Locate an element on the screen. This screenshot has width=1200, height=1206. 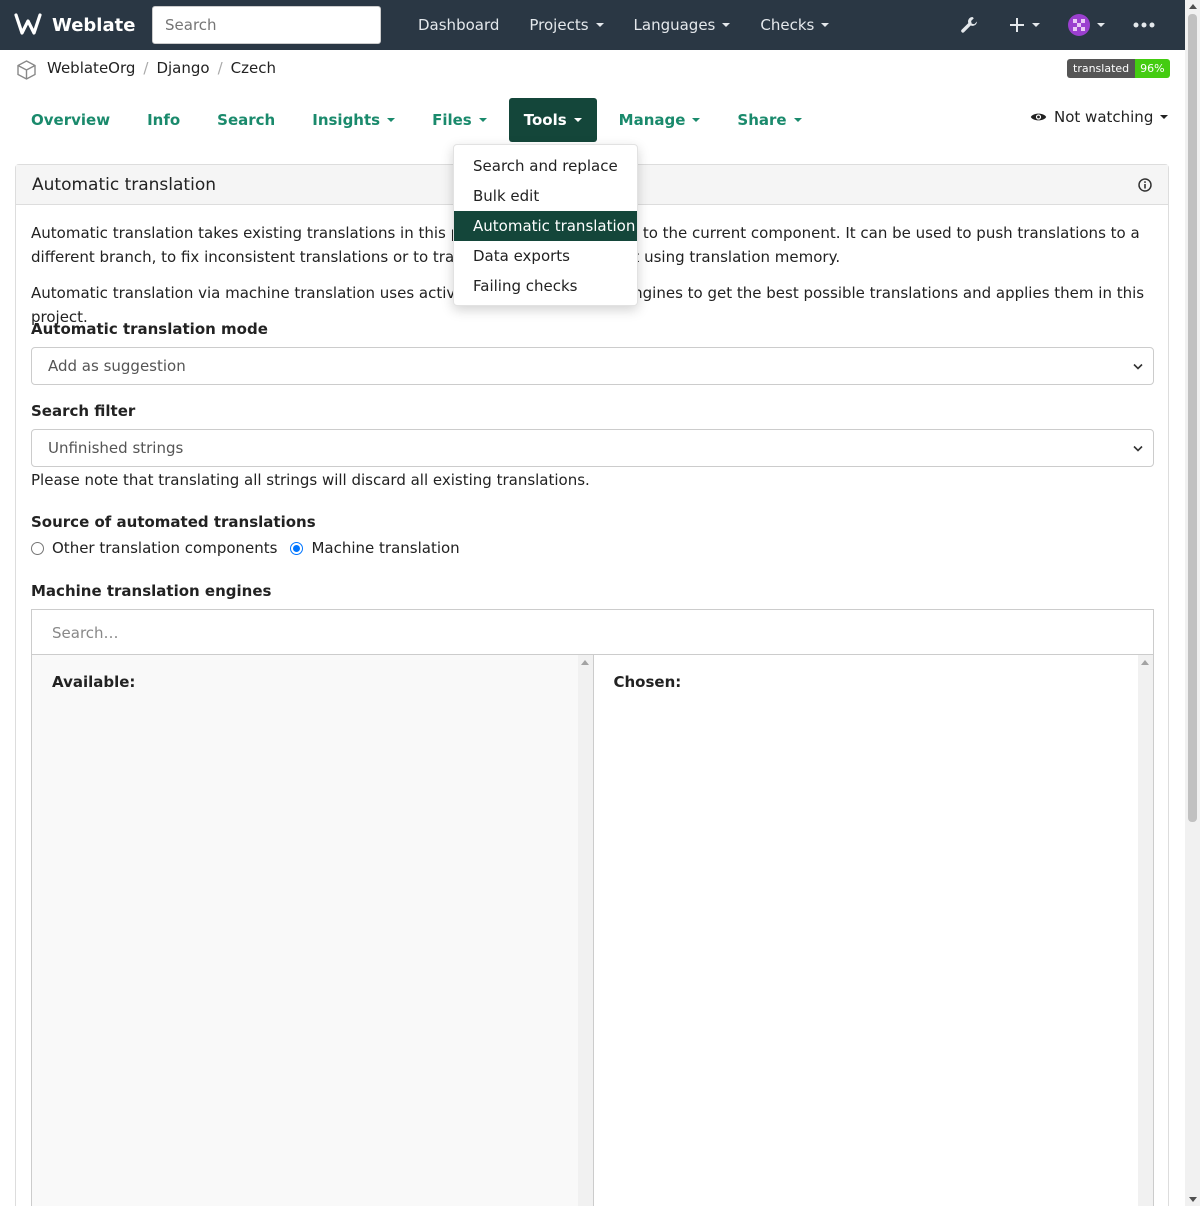
nav-projects-label: Projects is located at coordinates (559, 25).